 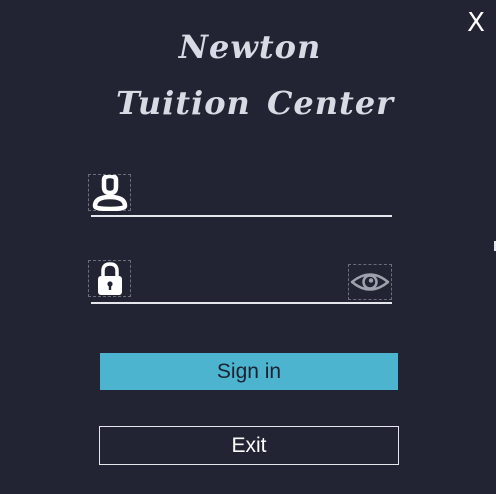 I want to click on lock-icon, so click(x=109, y=278).